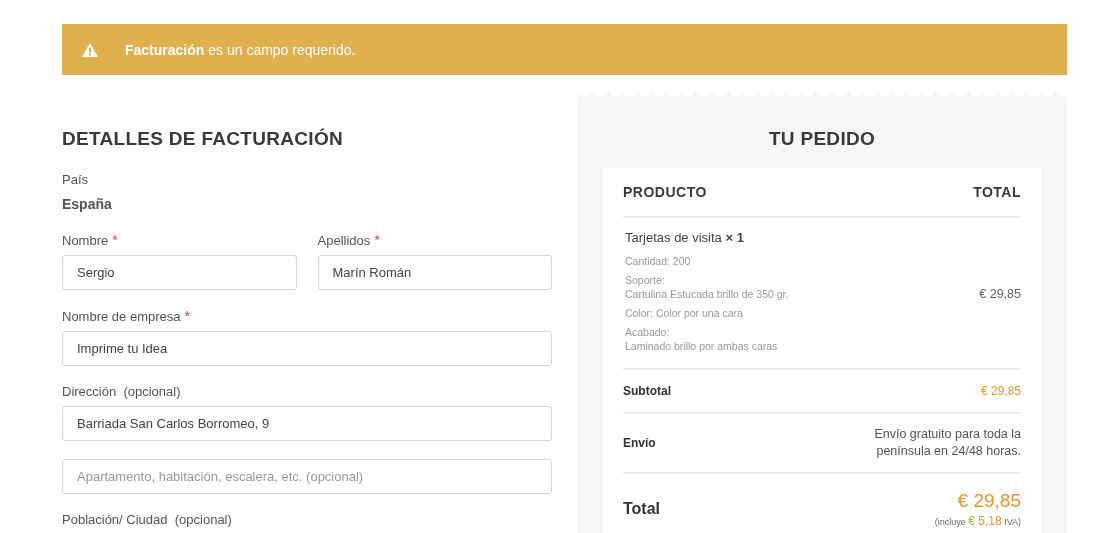 This screenshot has height=533, width=1100. What do you see at coordinates (121, 316) in the screenshot?
I see `field-label: Nombre de empresa` at bounding box center [121, 316].